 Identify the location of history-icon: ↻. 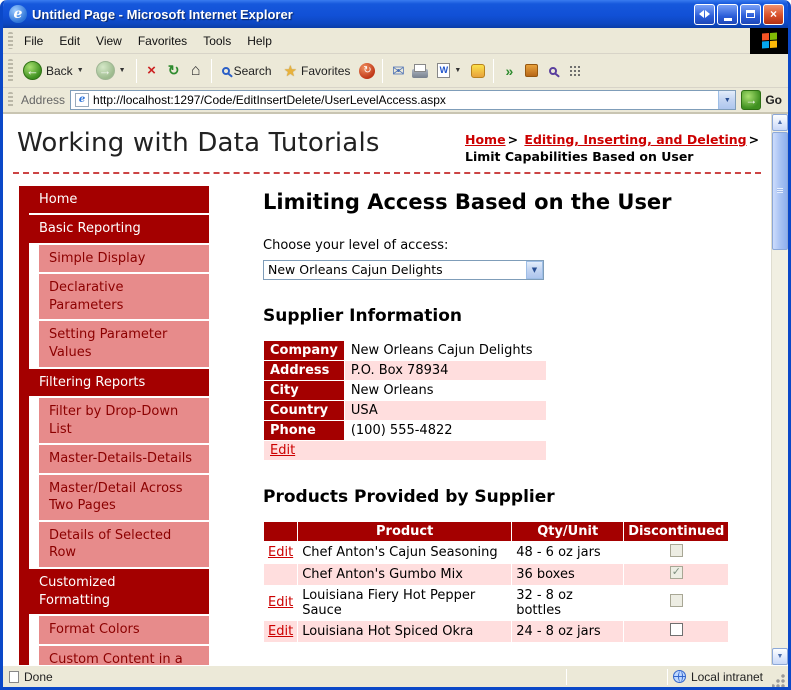
(367, 70).